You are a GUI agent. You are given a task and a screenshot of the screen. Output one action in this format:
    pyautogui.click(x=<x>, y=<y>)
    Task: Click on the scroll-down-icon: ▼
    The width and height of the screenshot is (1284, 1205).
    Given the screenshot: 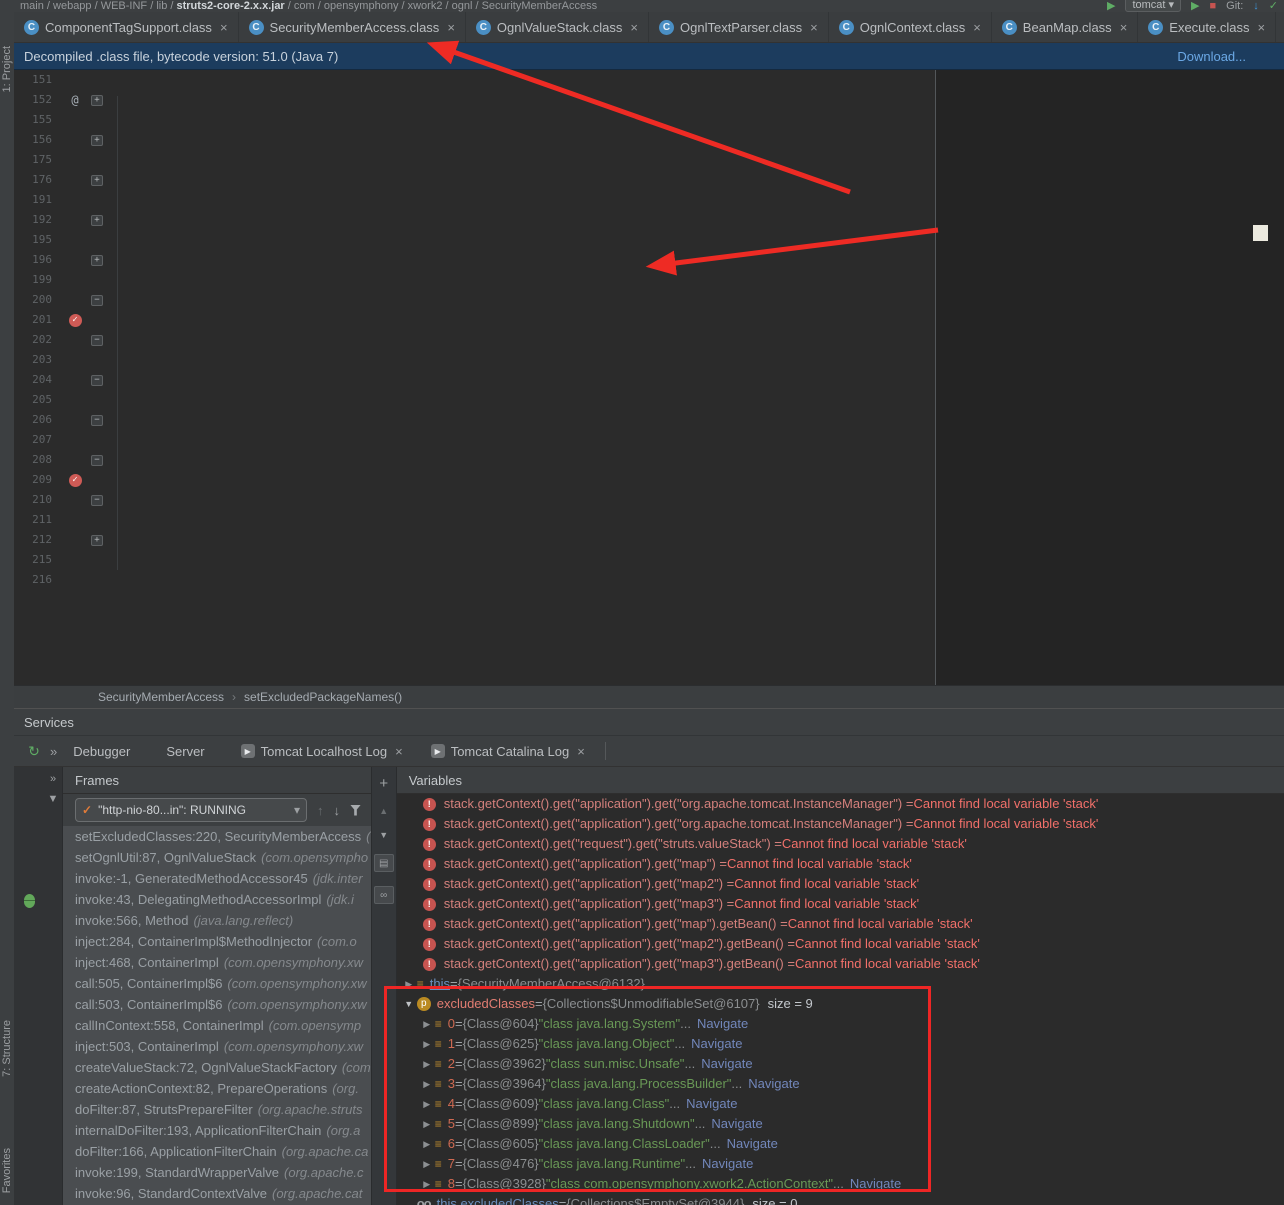 What is the action you would take?
    pyautogui.click(x=383, y=835)
    